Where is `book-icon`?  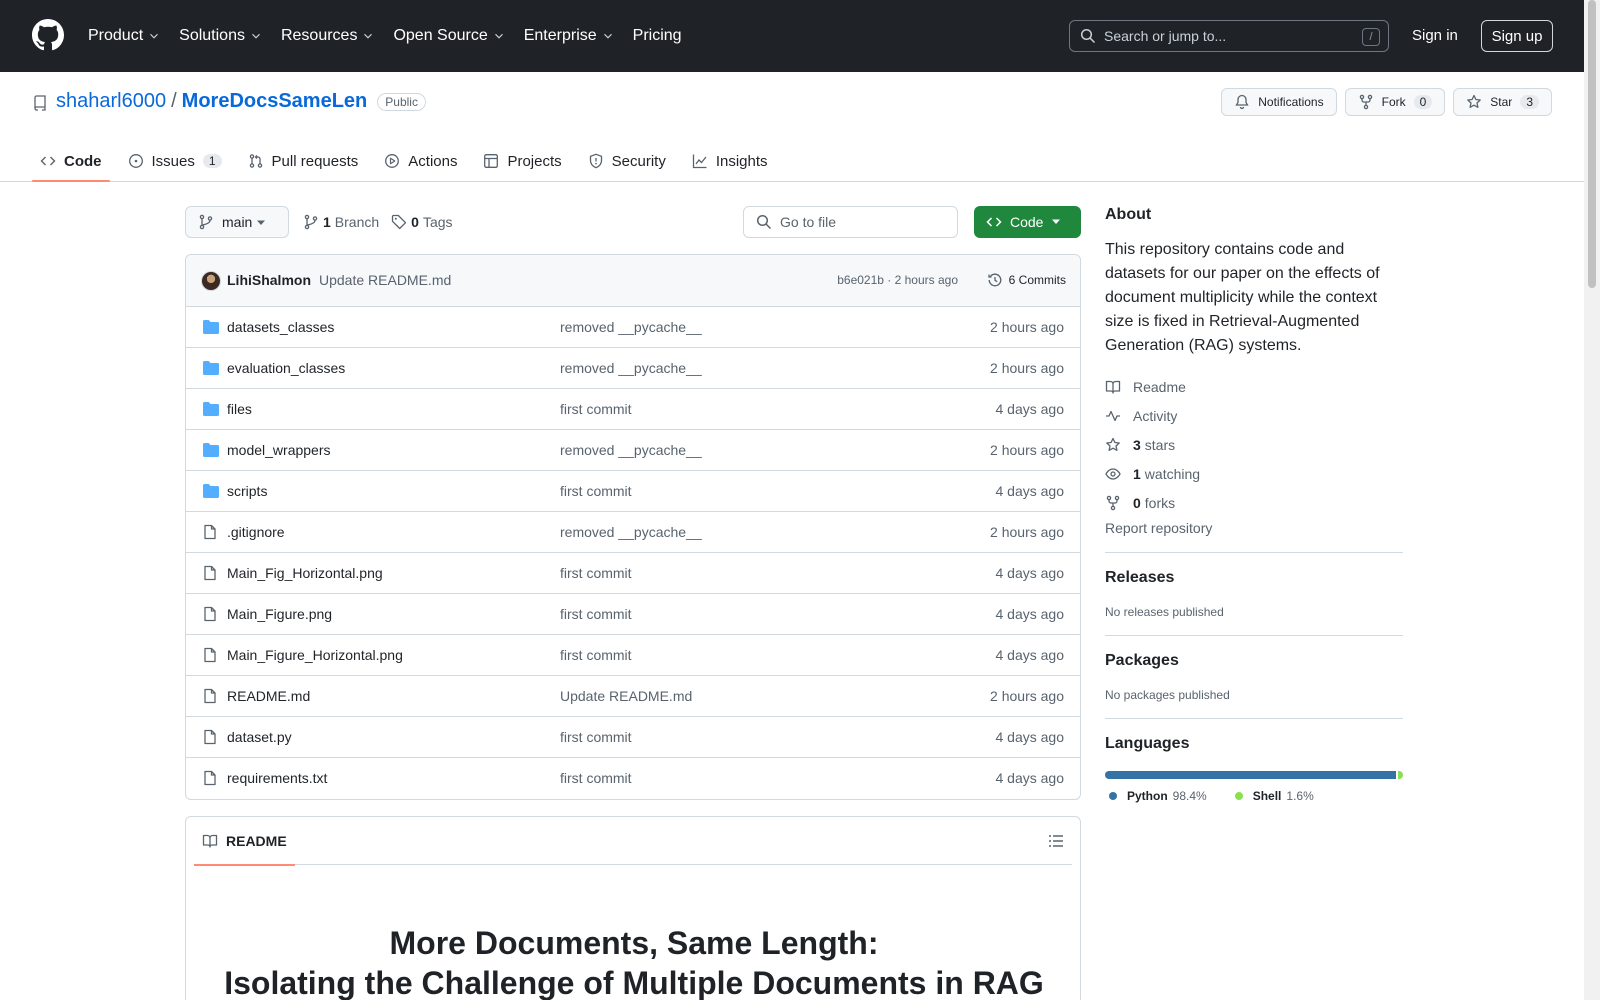 book-icon is located at coordinates (1113, 387).